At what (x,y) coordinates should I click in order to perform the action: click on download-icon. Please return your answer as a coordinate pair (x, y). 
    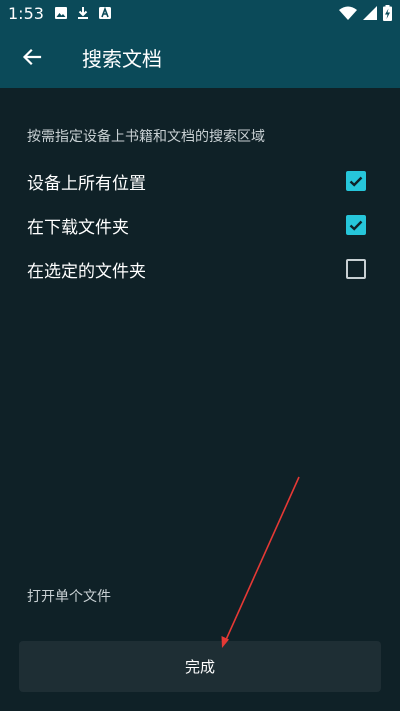
    Looking at the image, I should click on (82, 13).